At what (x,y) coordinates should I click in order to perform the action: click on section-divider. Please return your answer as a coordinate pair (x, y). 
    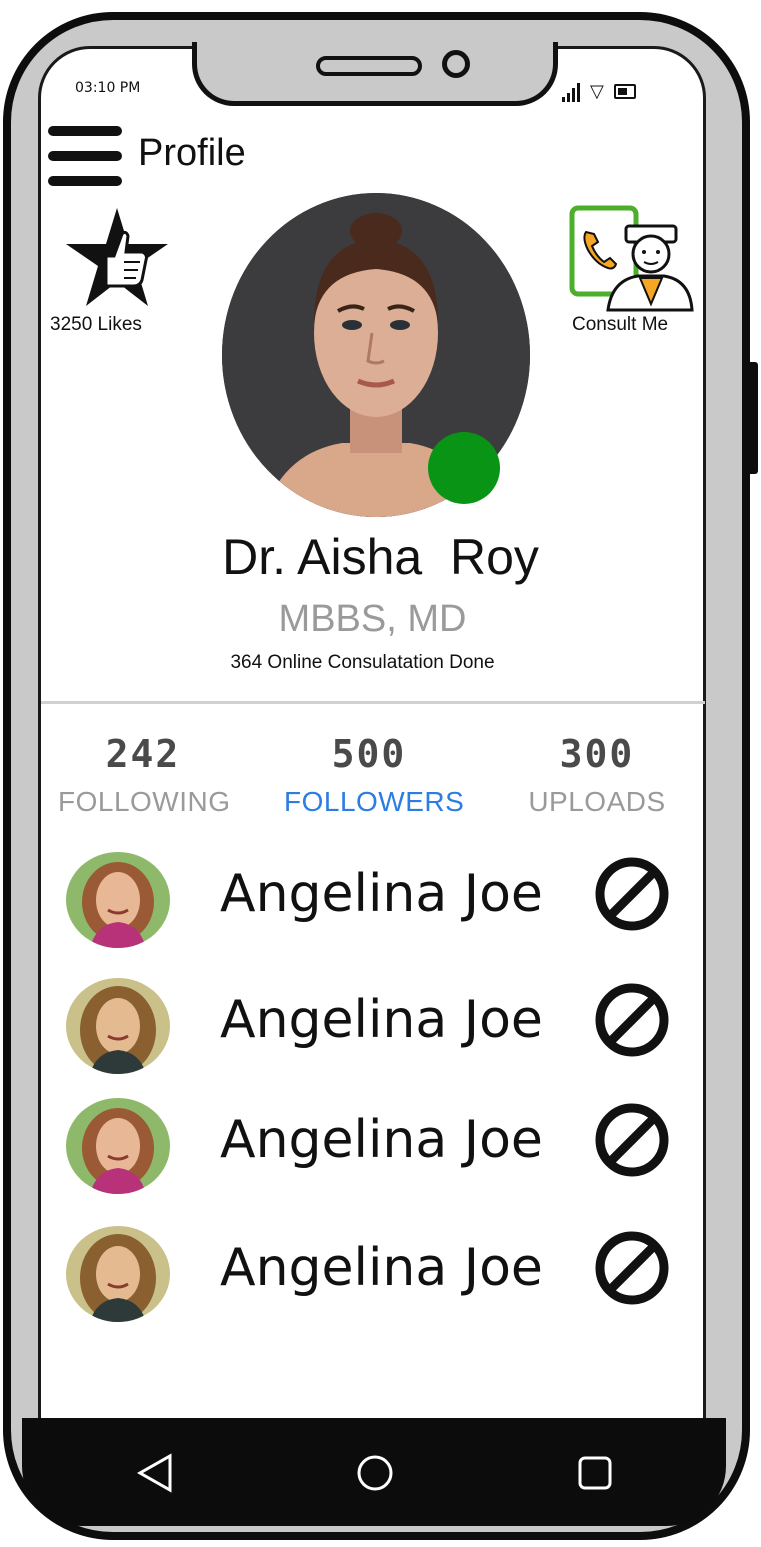
    Looking at the image, I should click on (373, 702).